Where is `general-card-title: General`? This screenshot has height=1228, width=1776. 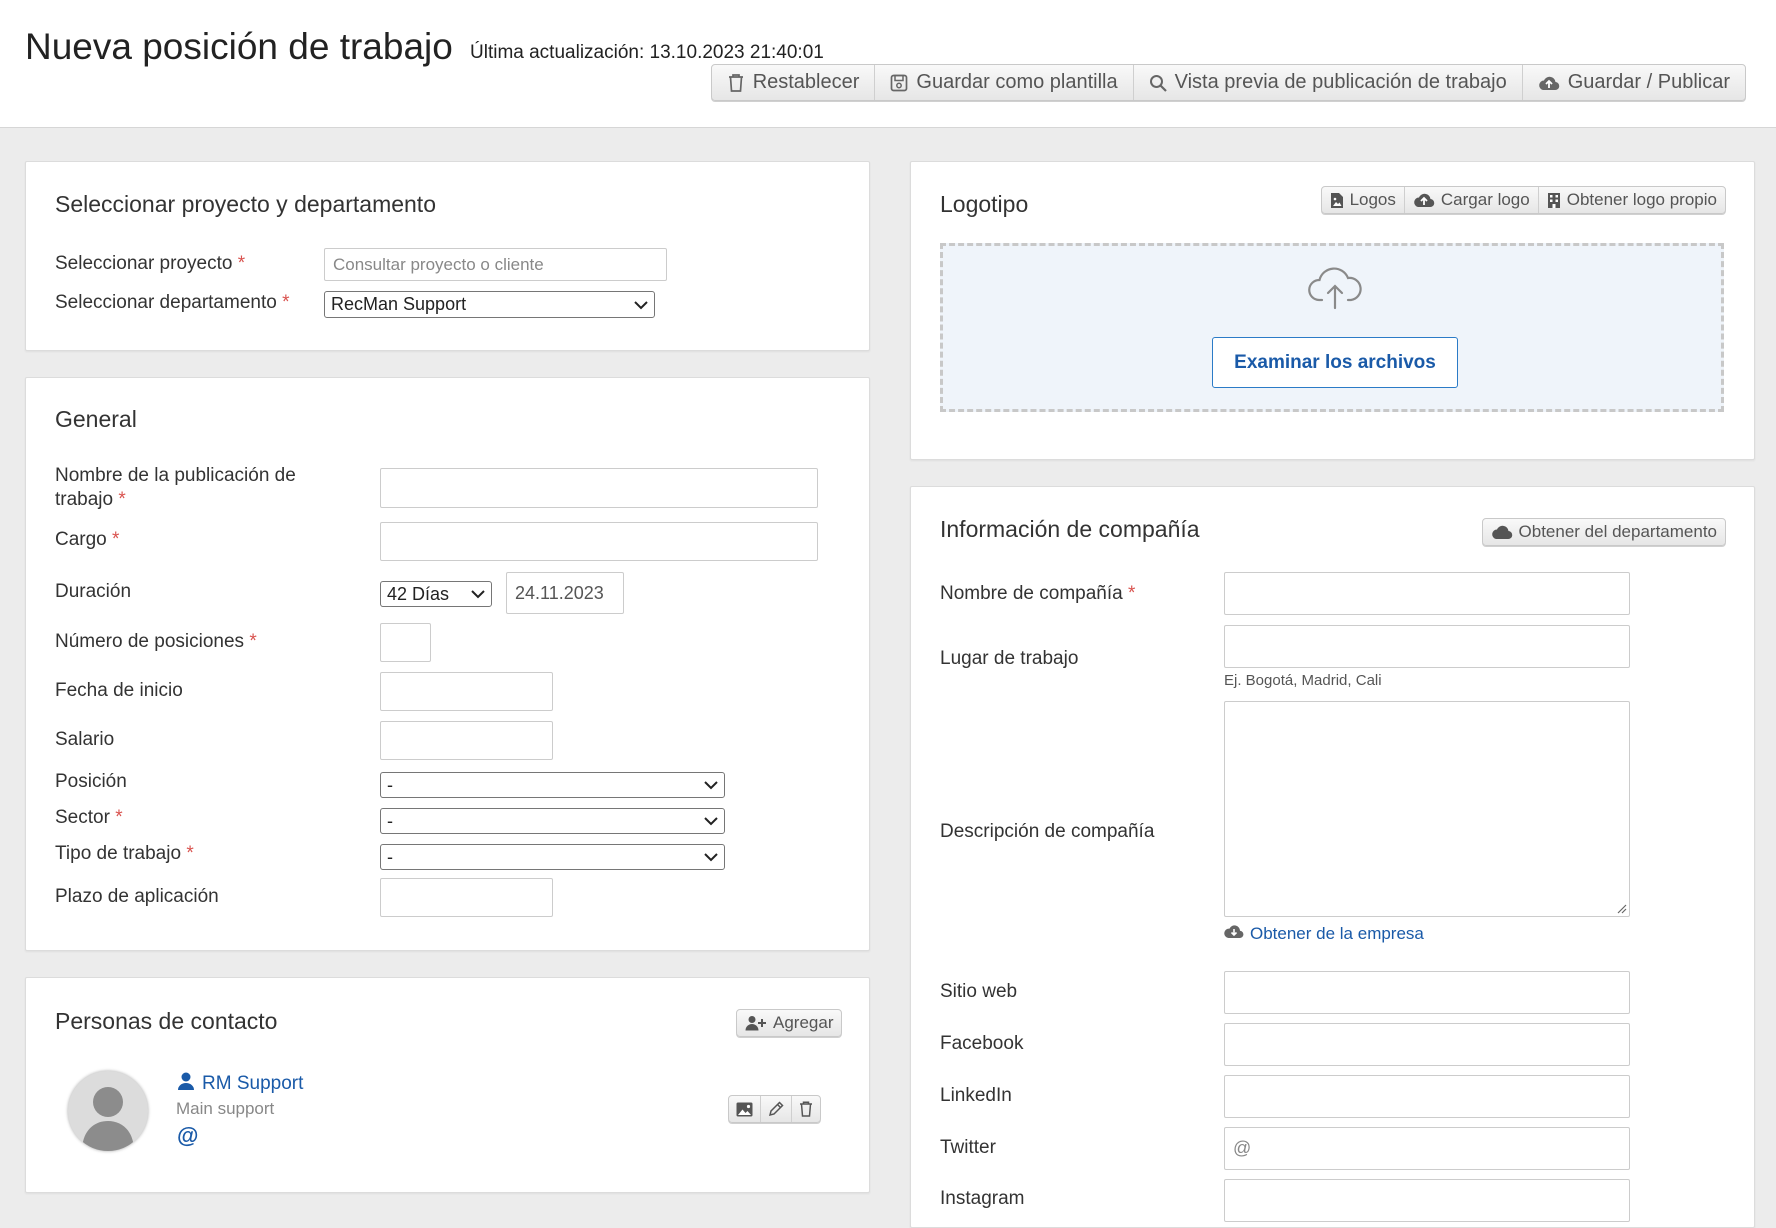
general-card-title: General is located at coordinates (96, 419).